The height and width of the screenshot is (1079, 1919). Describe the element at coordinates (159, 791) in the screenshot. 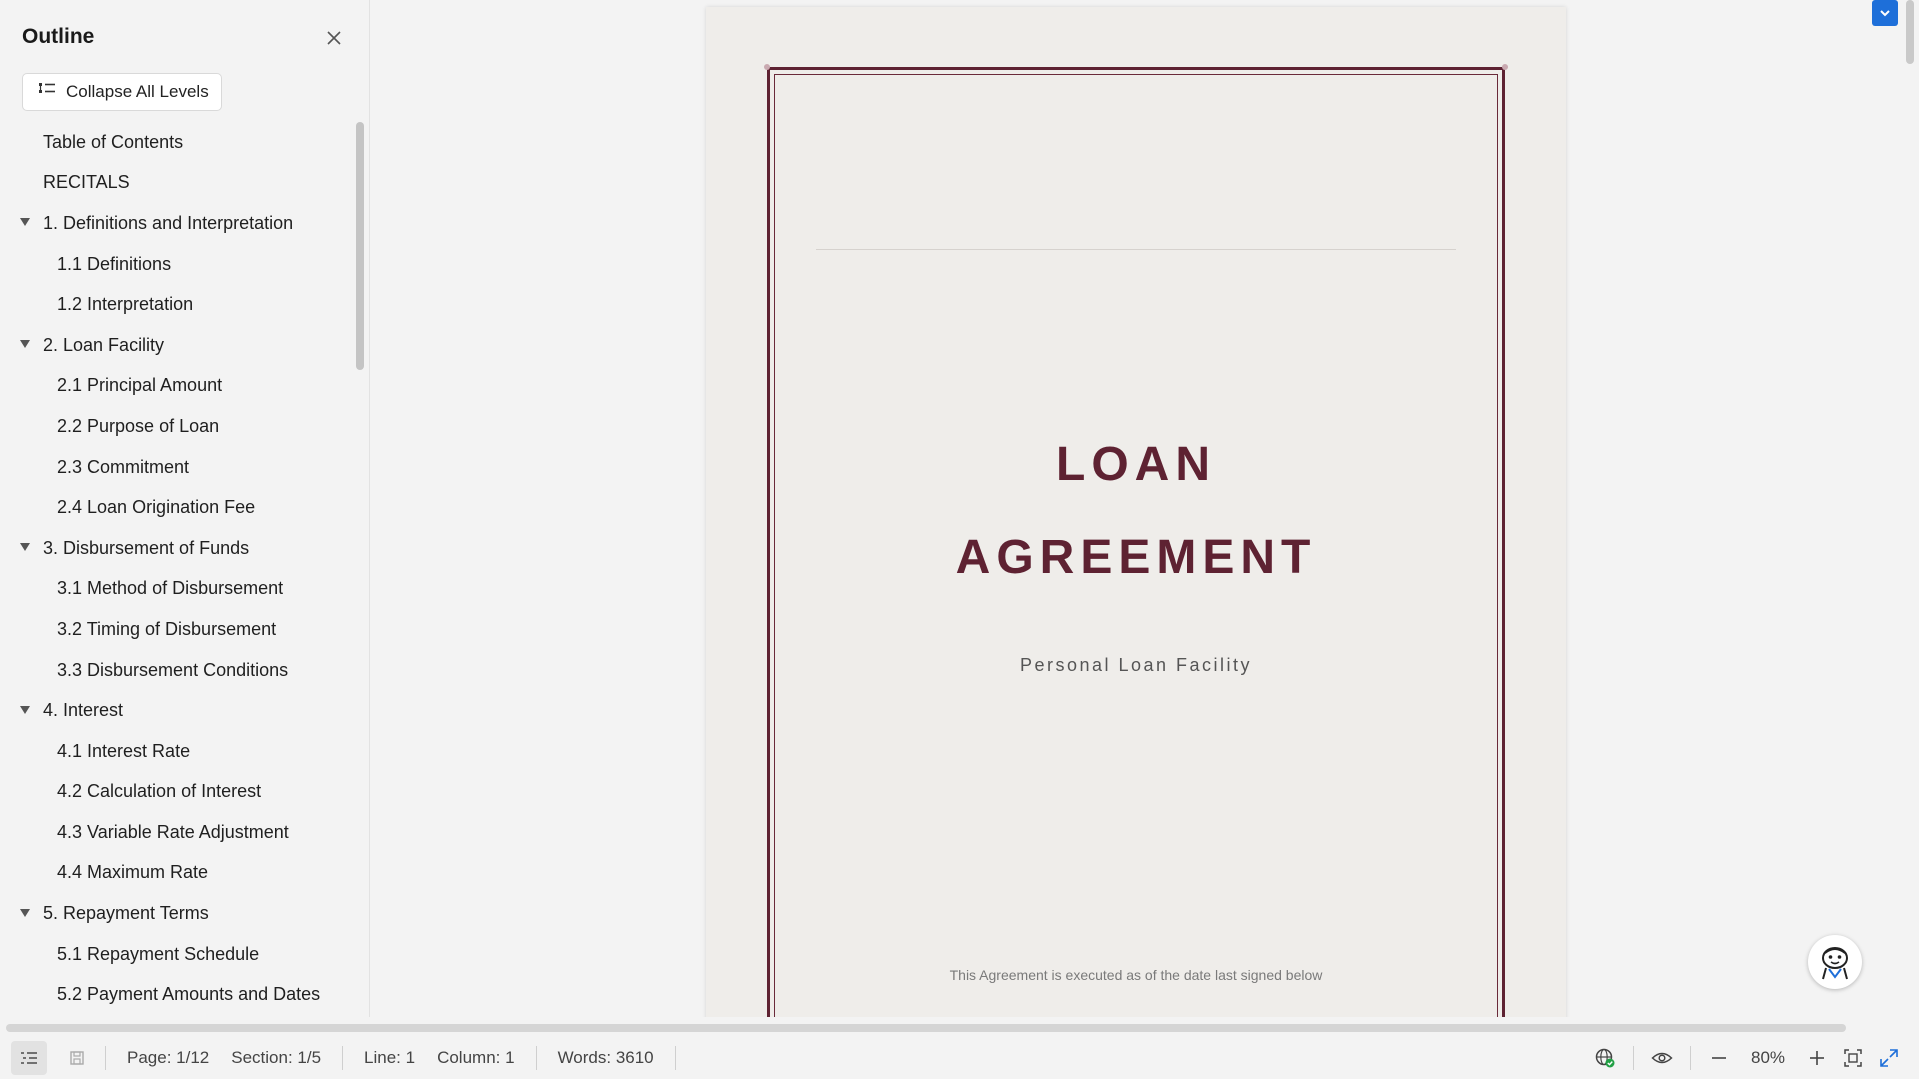

I see `outline-item-label: 4.2 Calculation of Interest` at that location.